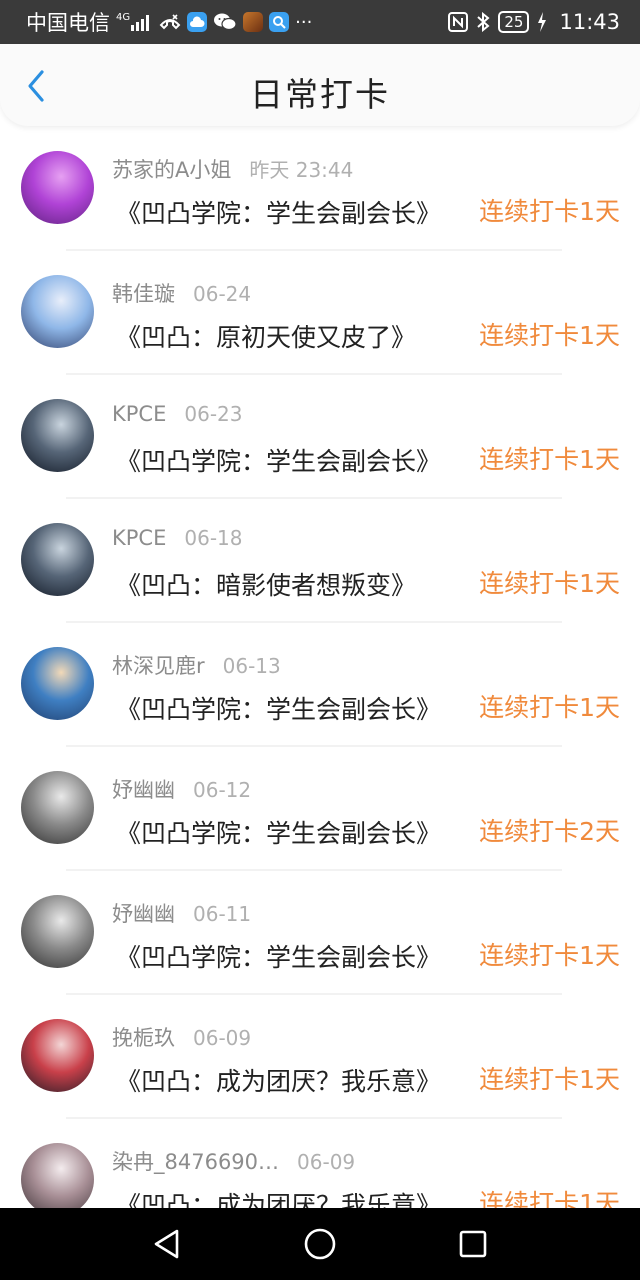 The width and height of the screenshot is (640, 1280). Describe the element at coordinates (282, 336) in the screenshot. I see `book-title: 《凹凸：原初天使又皮了》` at that location.